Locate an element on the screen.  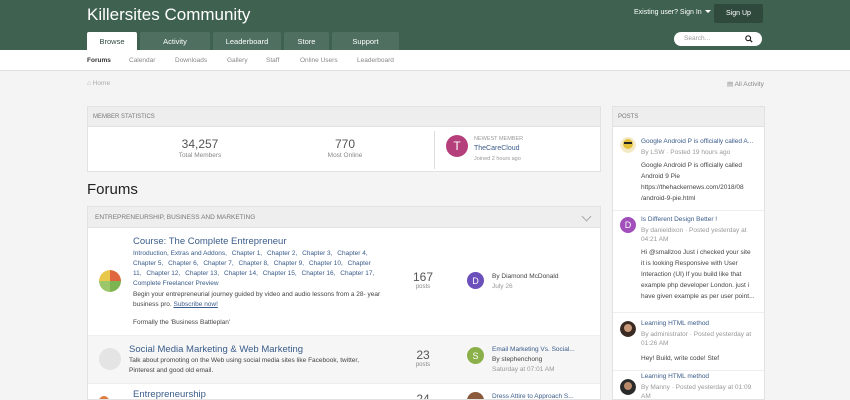
subforum-link: Chapter 2, is located at coordinates (282, 253).